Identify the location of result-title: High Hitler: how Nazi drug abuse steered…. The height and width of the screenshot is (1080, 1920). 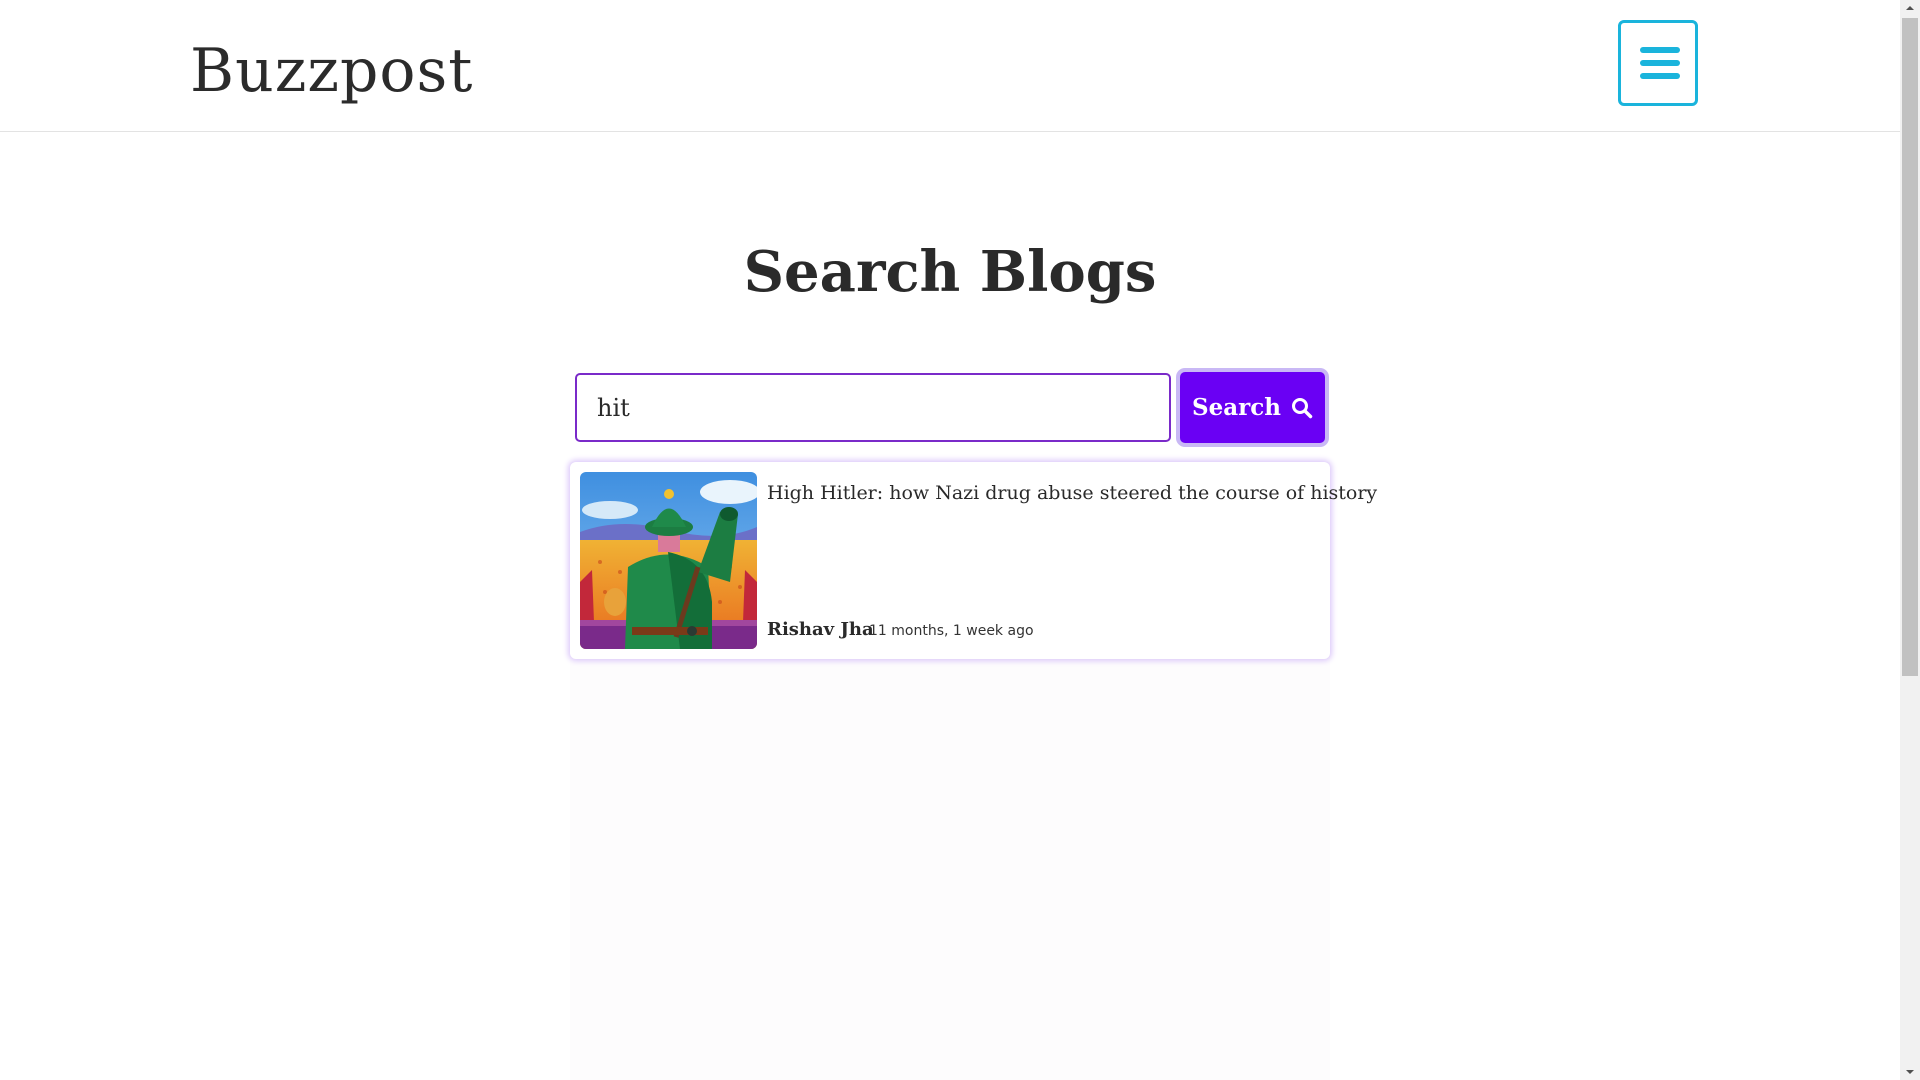
(1072, 493).